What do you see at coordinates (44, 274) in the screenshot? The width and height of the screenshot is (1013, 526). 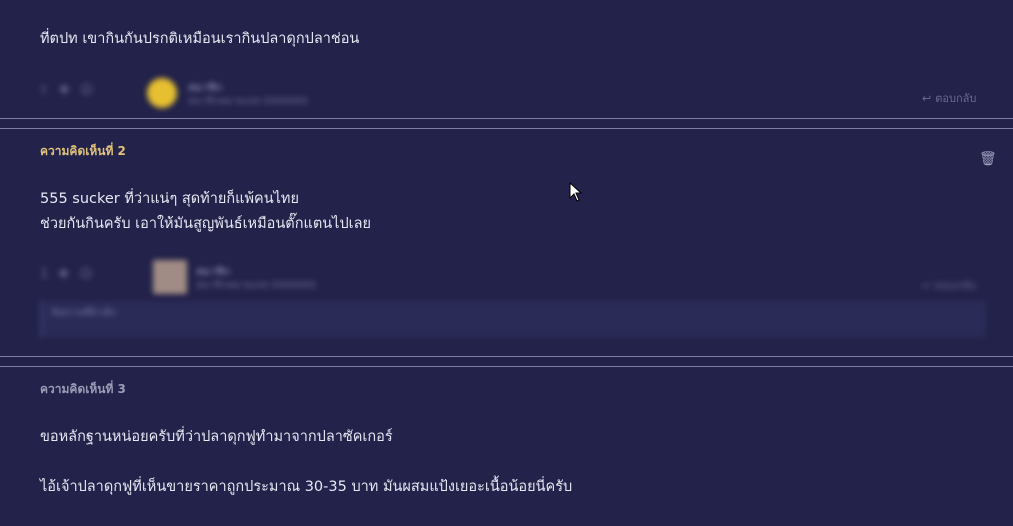 I see `vote-count: 1` at bounding box center [44, 274].